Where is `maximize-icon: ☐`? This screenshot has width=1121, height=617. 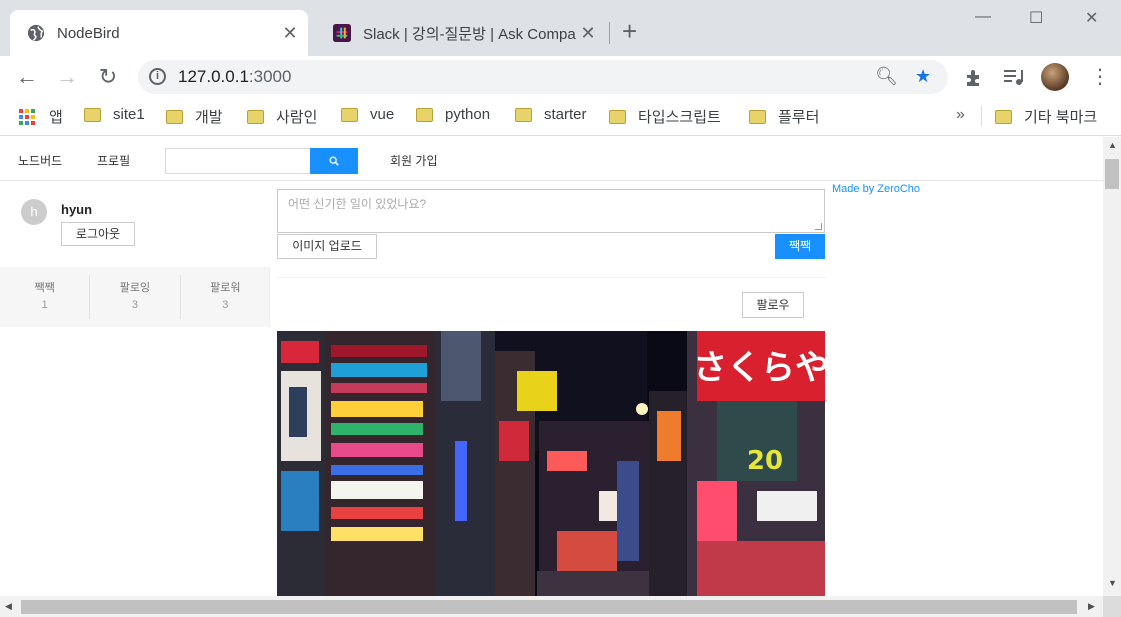 maximize-icon: ☐ is located at coordinates (1036, 18).